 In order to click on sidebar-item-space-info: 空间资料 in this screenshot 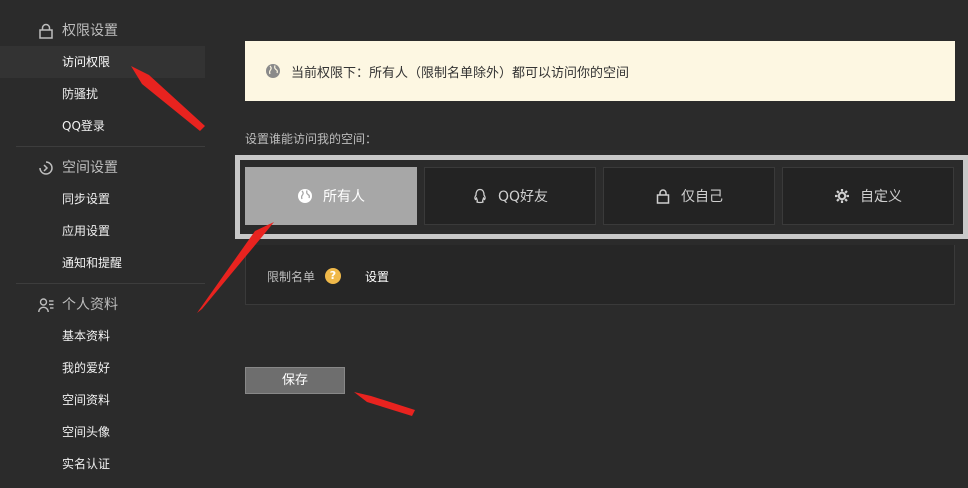, I will do `click(102, 400)`.